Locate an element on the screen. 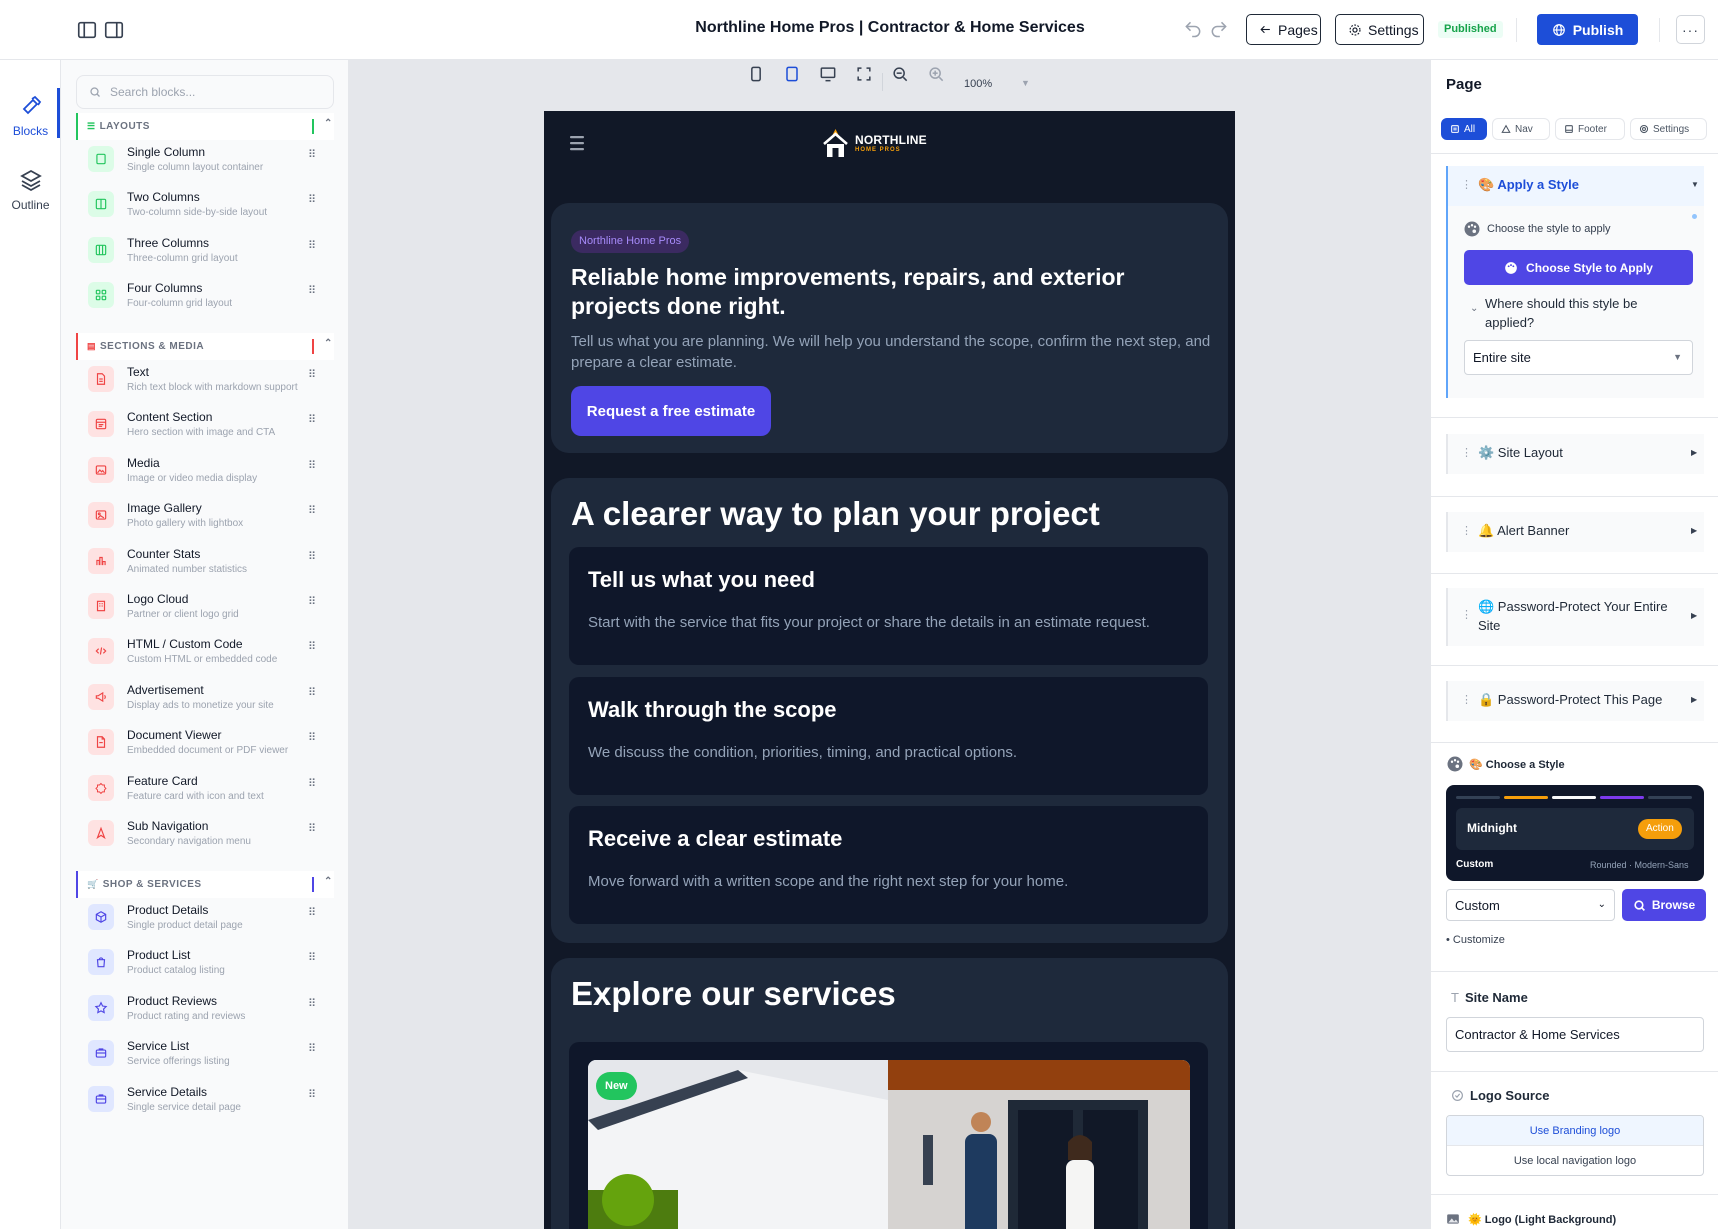 This screenshot has width=1718, height=1229. site-name-input: Contractor & Home Services is located at coordinates (1575, 1034).